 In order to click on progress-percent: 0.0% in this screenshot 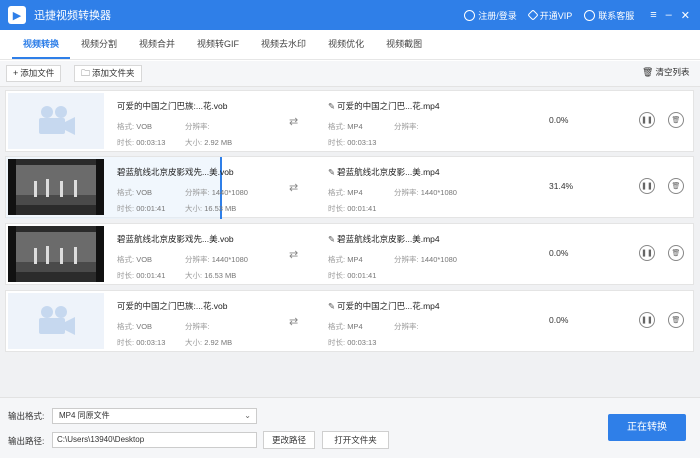, I will do `click(559, 253)`.